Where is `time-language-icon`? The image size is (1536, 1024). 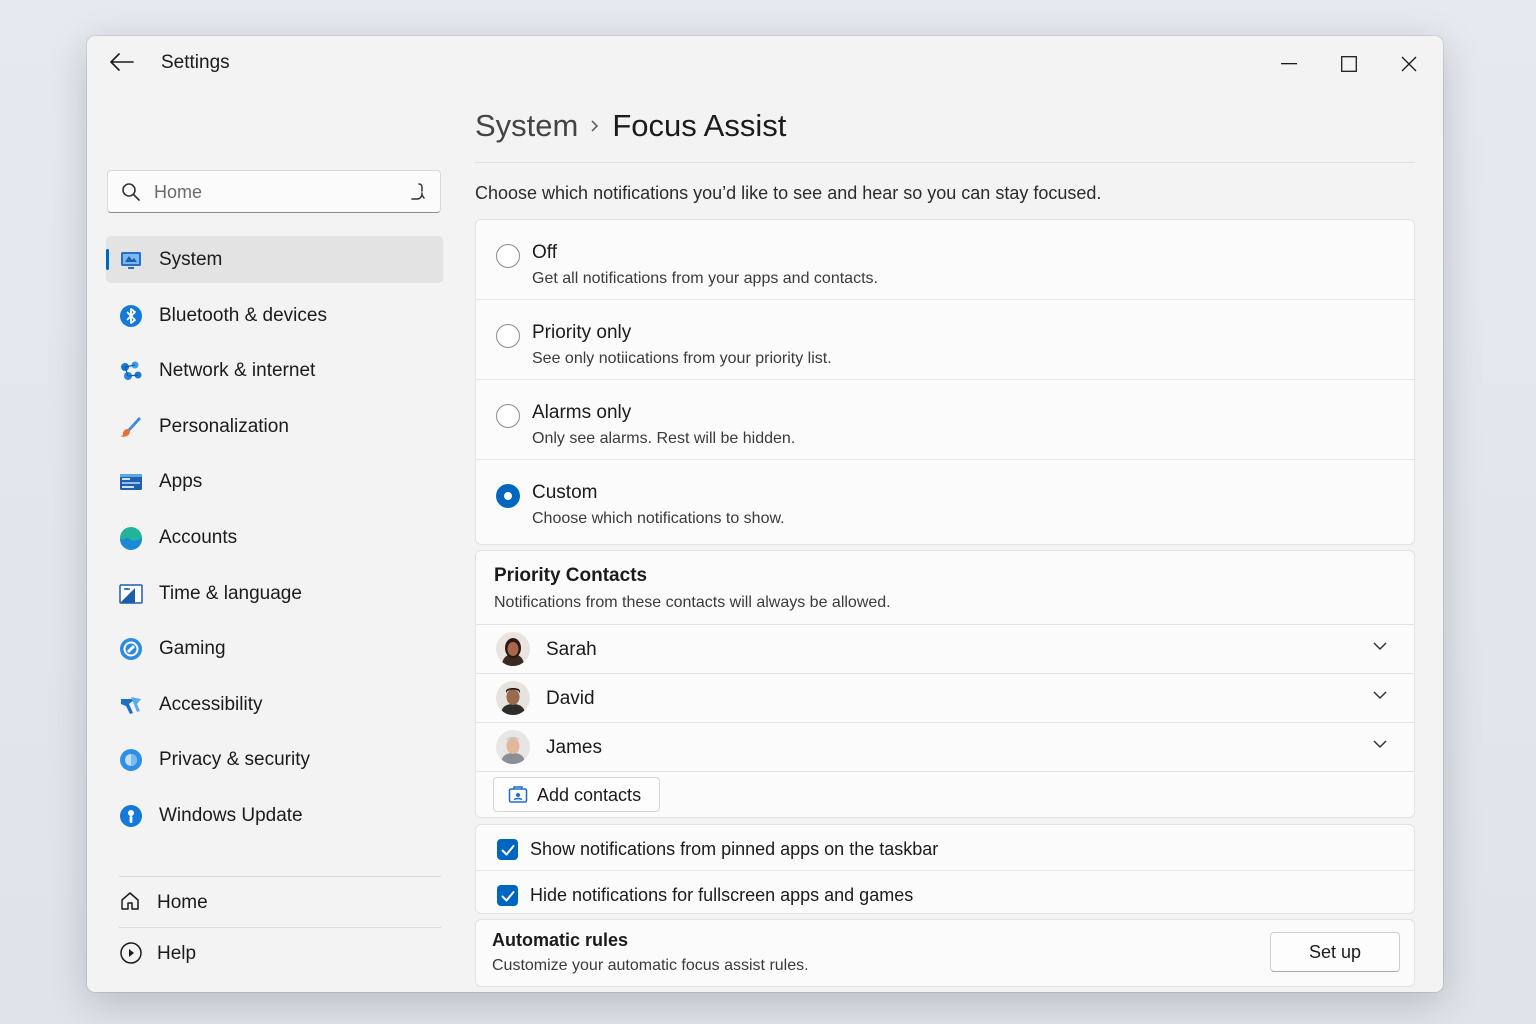
time-language-icon is located at coordinates (131, 593).